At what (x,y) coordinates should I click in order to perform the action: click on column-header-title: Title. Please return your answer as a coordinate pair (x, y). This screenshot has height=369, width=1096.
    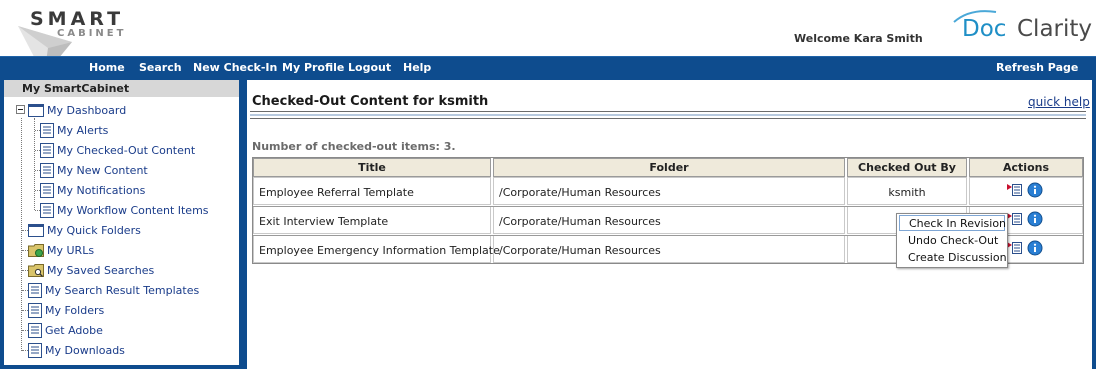
    Looking at the image, I should click on (372, 167).